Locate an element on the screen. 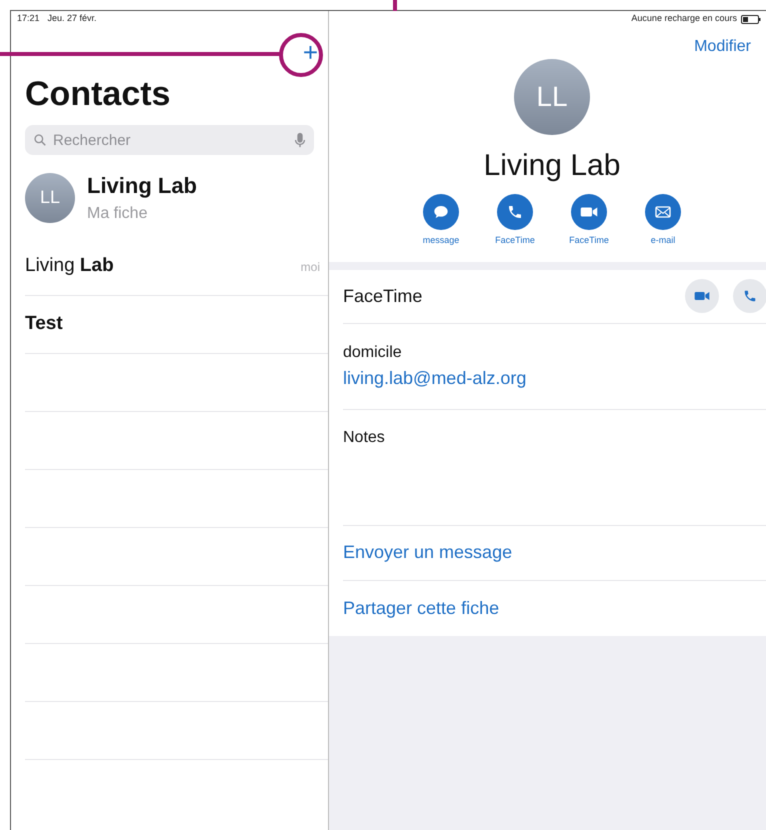 The image size is (766, 830). battery-icon is located at coordinates (751, 19).